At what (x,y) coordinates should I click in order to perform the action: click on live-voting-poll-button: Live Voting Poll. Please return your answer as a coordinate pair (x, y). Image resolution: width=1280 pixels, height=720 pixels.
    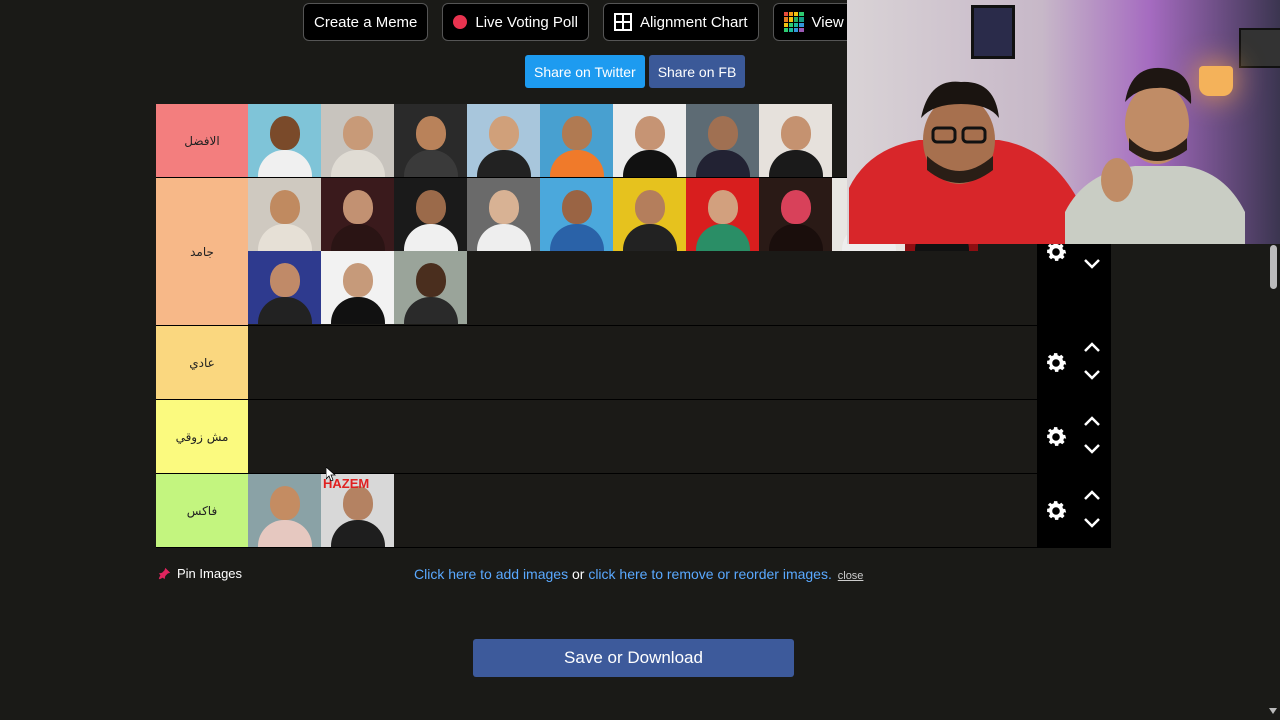
    Looking at the image, I should click on (515, 22).